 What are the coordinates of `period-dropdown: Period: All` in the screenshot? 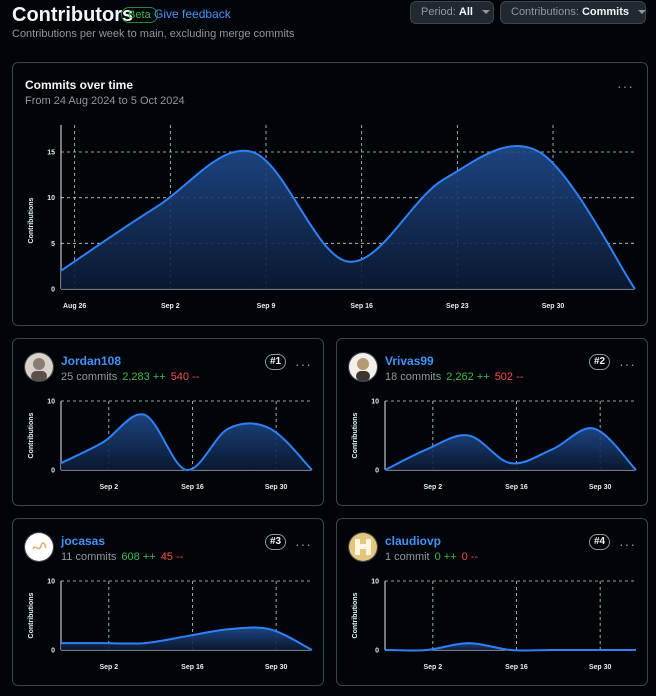 It's located at (452, 12).